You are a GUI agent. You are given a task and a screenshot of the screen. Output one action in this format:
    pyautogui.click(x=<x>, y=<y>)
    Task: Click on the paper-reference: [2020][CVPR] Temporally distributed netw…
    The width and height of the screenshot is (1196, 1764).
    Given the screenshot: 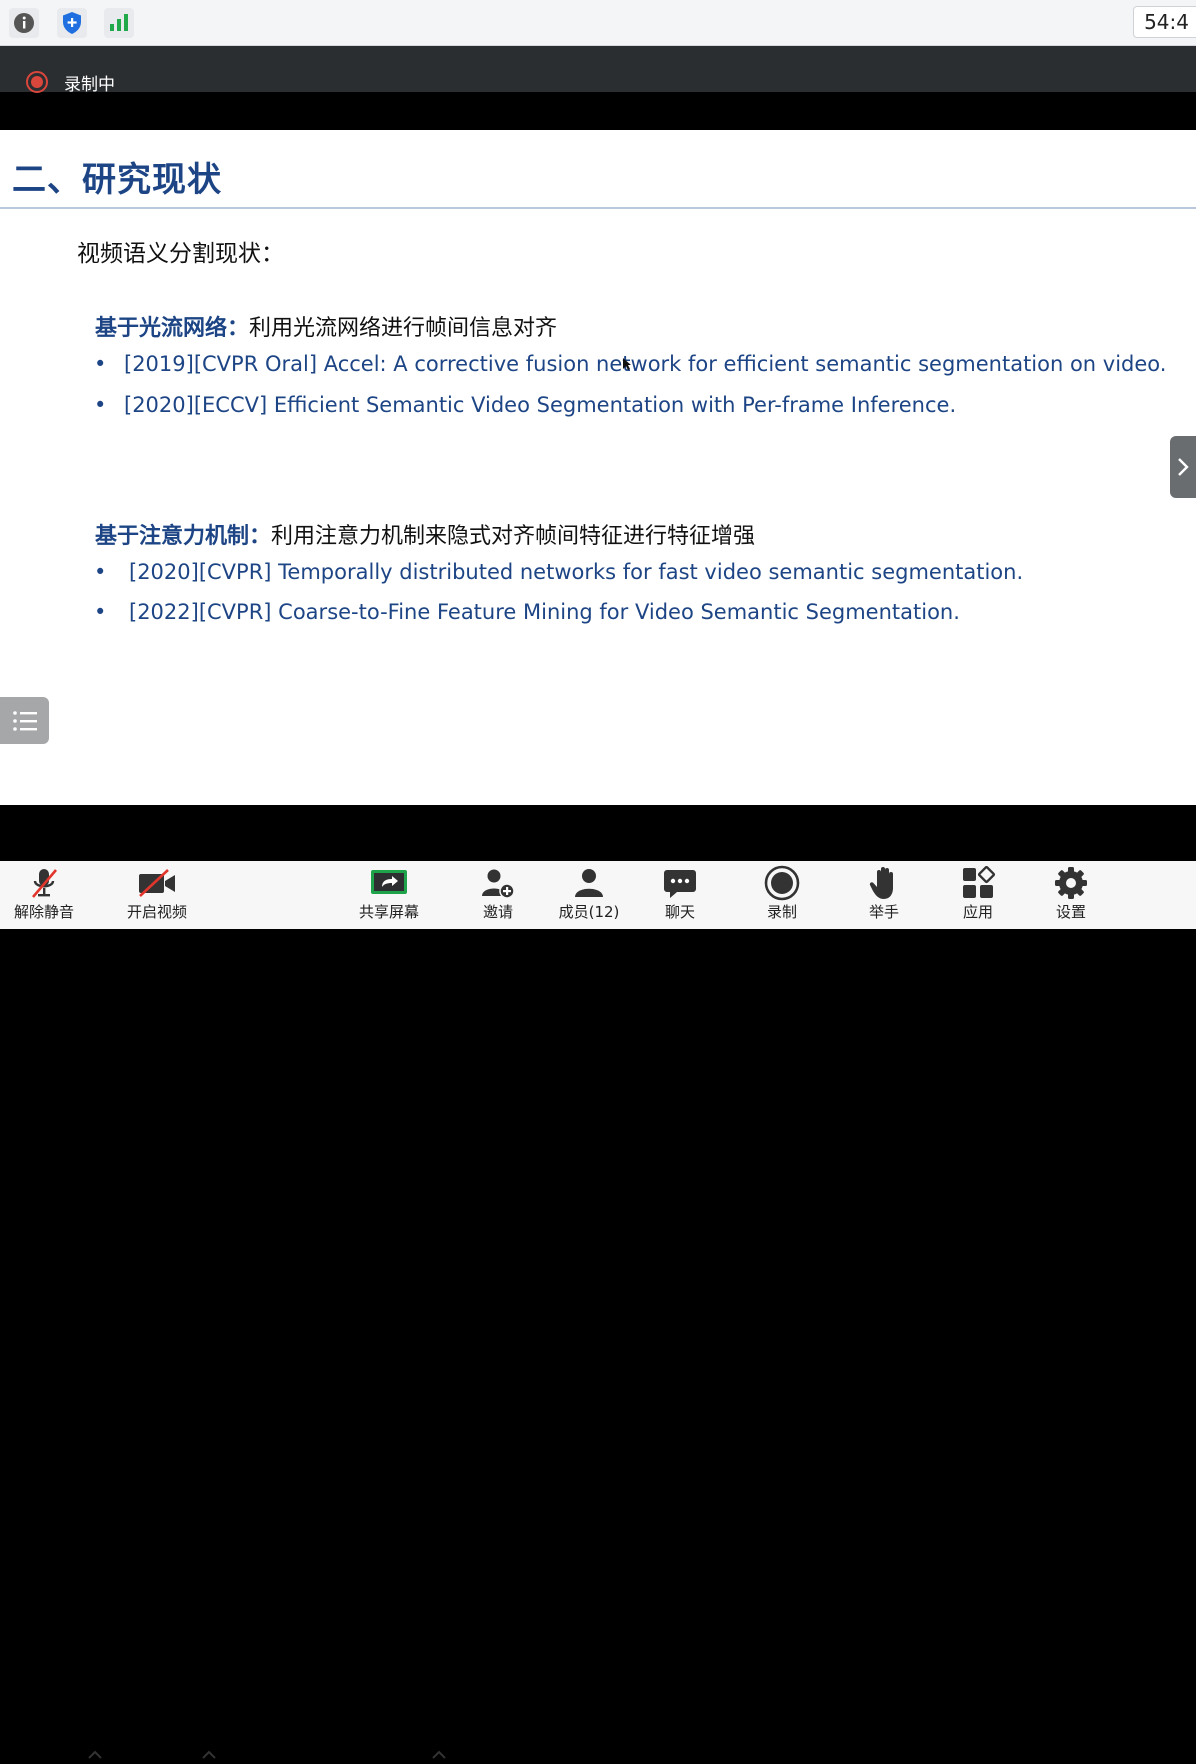 What is the action you would take?
    pyautogui.click(x=576, y=572)
    